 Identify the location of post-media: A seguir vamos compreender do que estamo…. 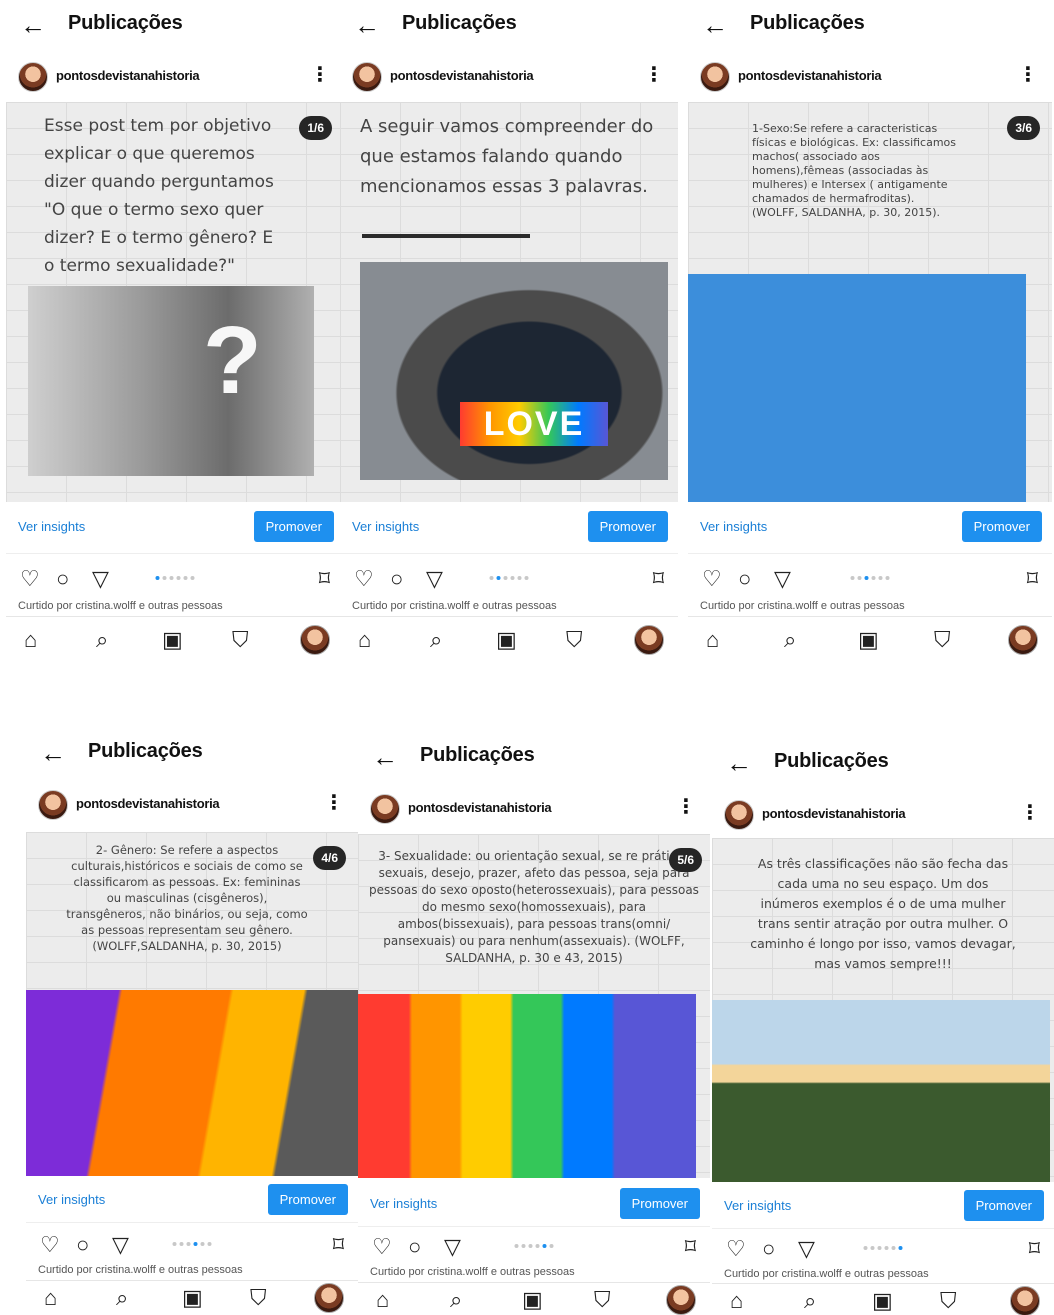
(509, 302).